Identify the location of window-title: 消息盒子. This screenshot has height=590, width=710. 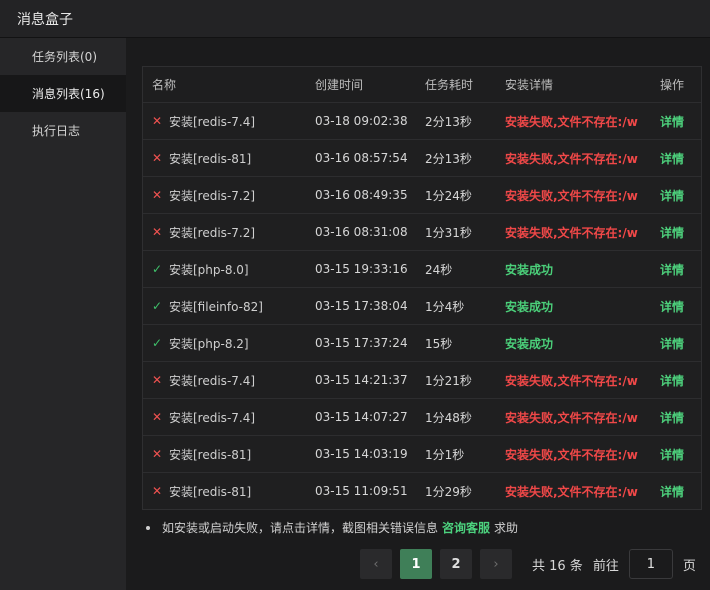
(355, 19).